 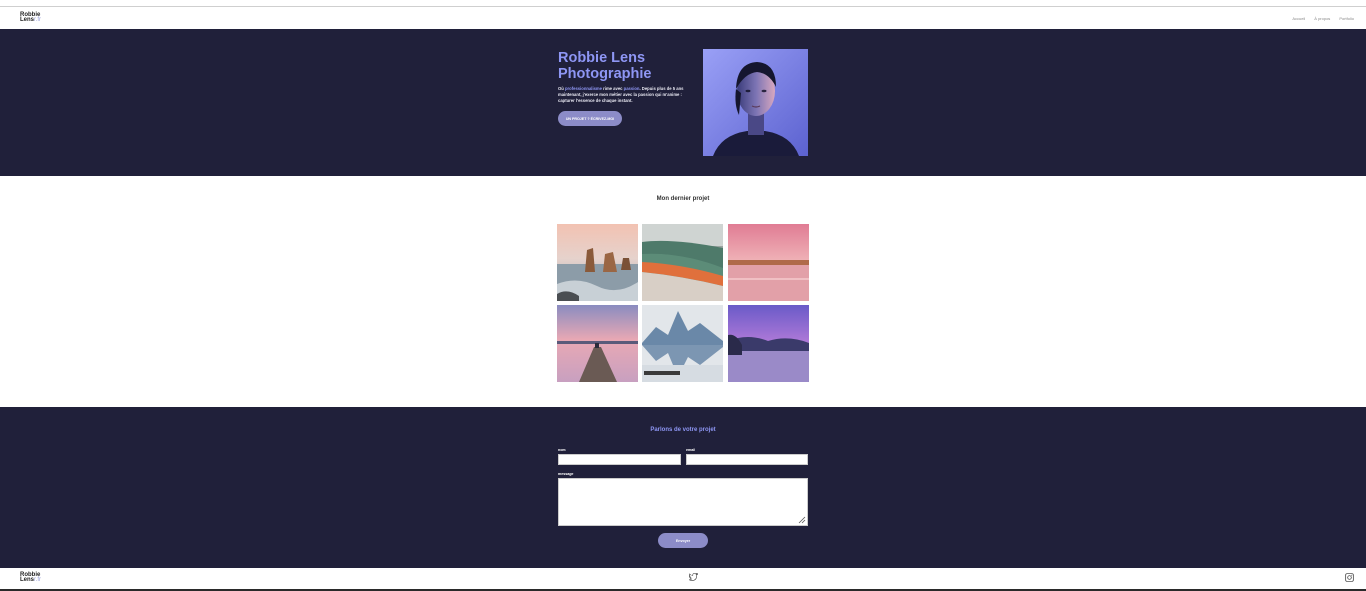 What do you see at coordinates (682, 343) in the screenshot?
I see `mountain-reflection-photo` at bounding box center [682, 343].